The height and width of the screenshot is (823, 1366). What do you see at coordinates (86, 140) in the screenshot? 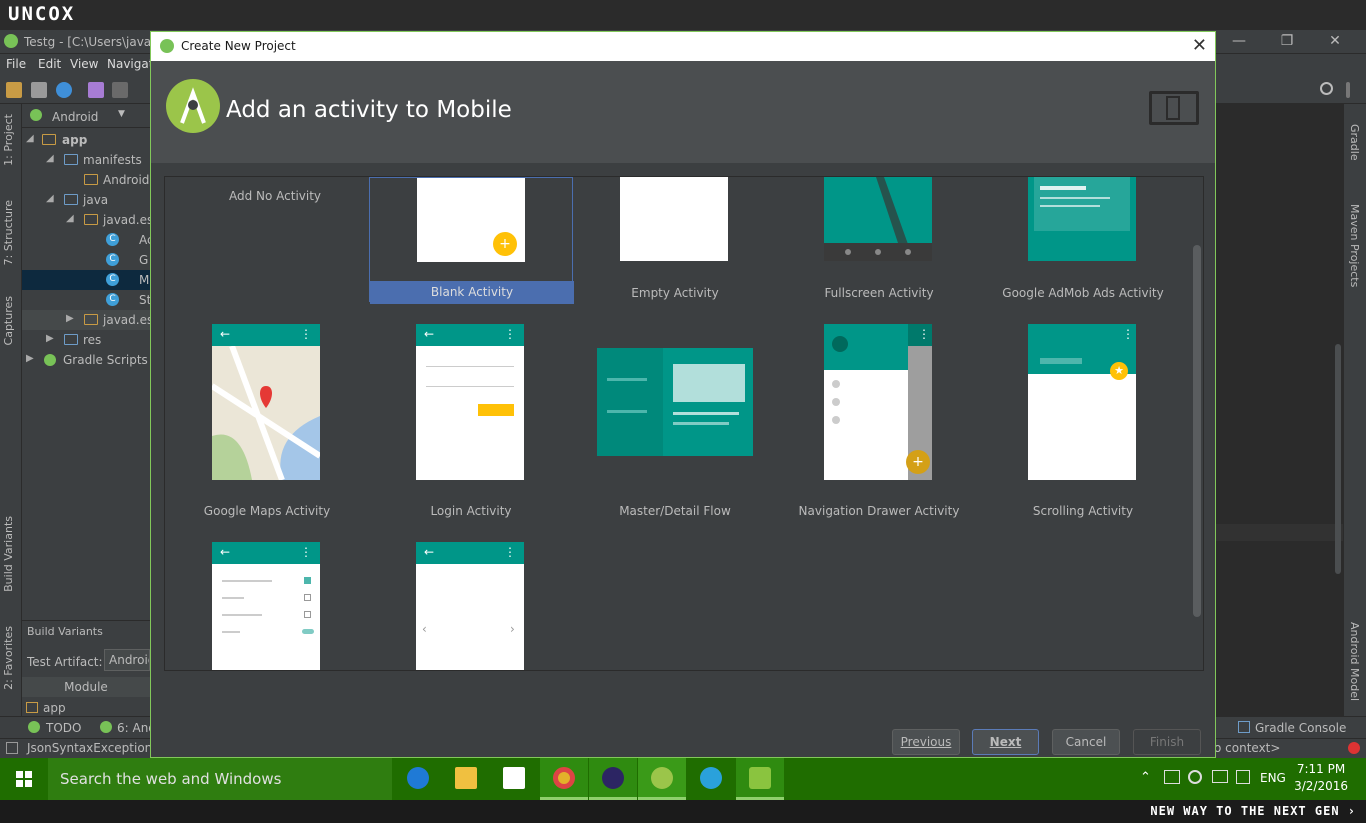
I see `tree-item-app: ◢ app` at bounding box center [86, 140].